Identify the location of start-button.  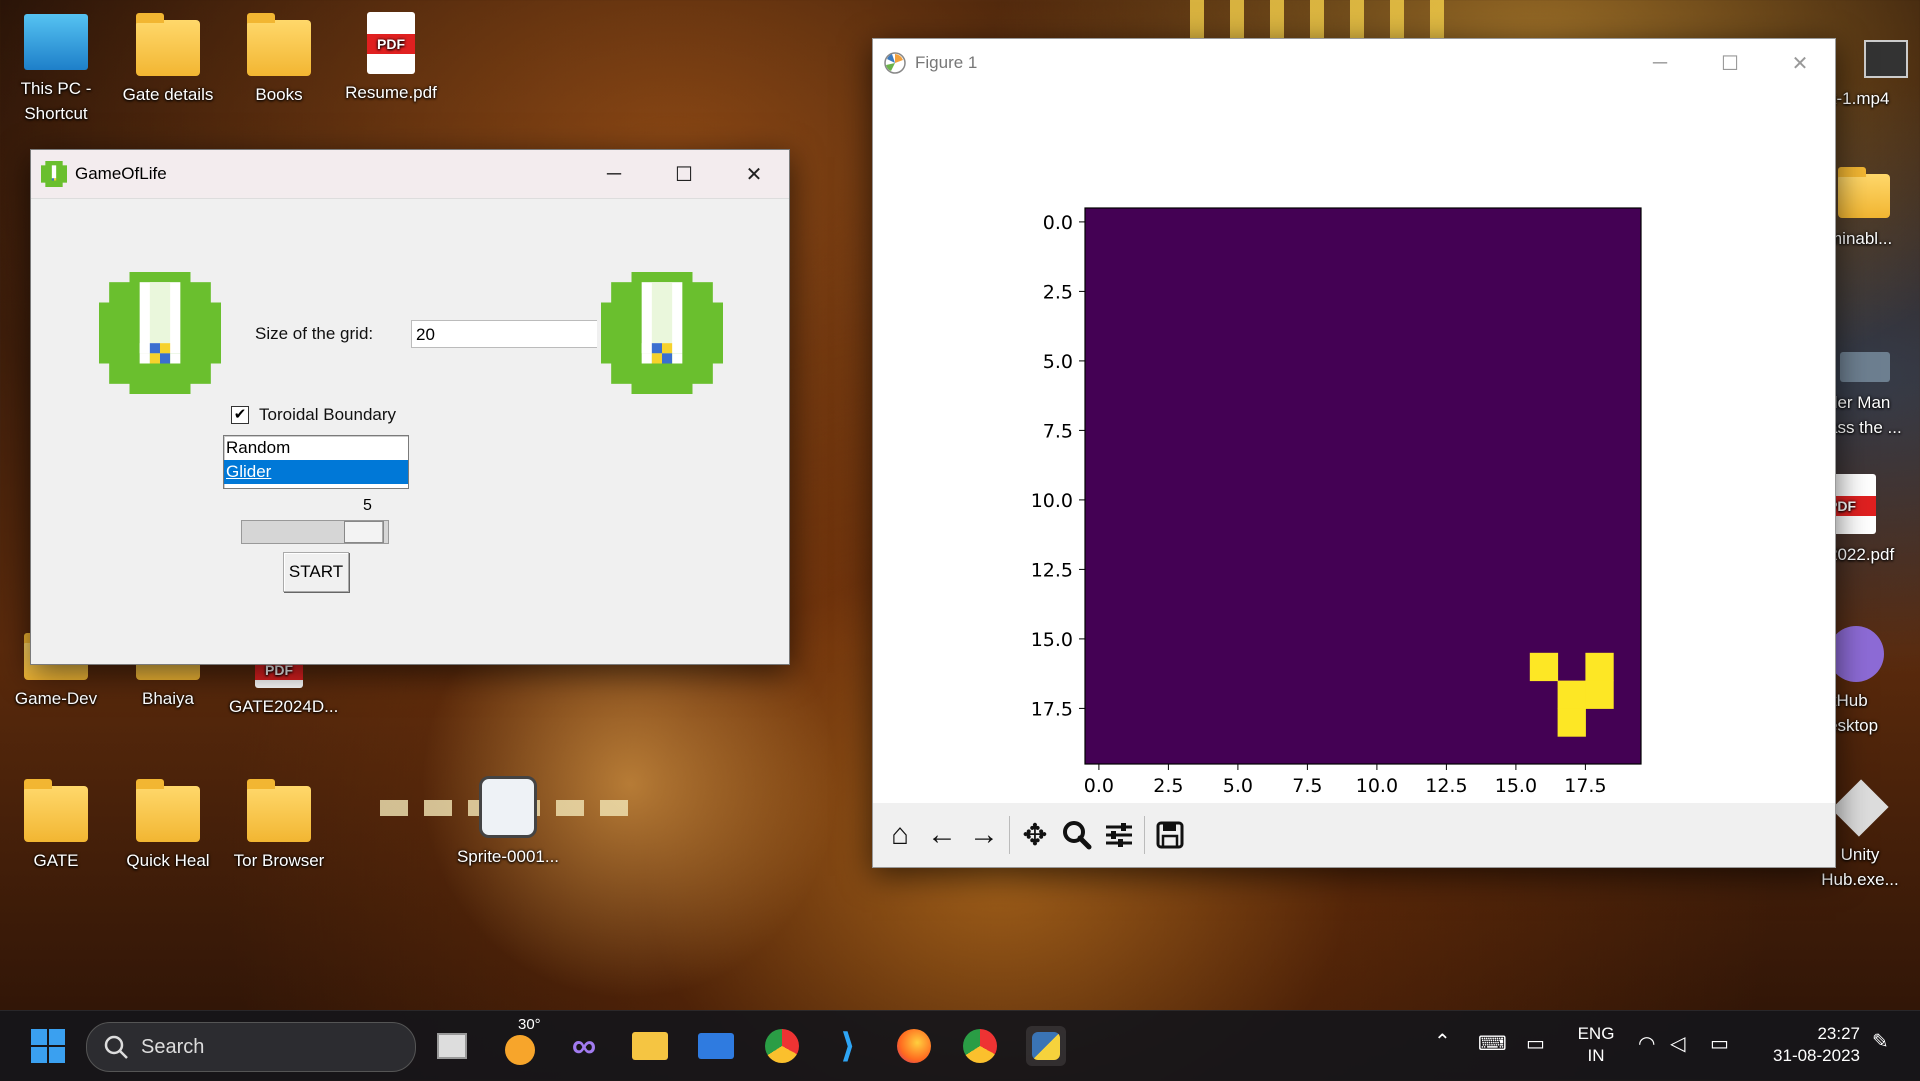
(48, 1046).